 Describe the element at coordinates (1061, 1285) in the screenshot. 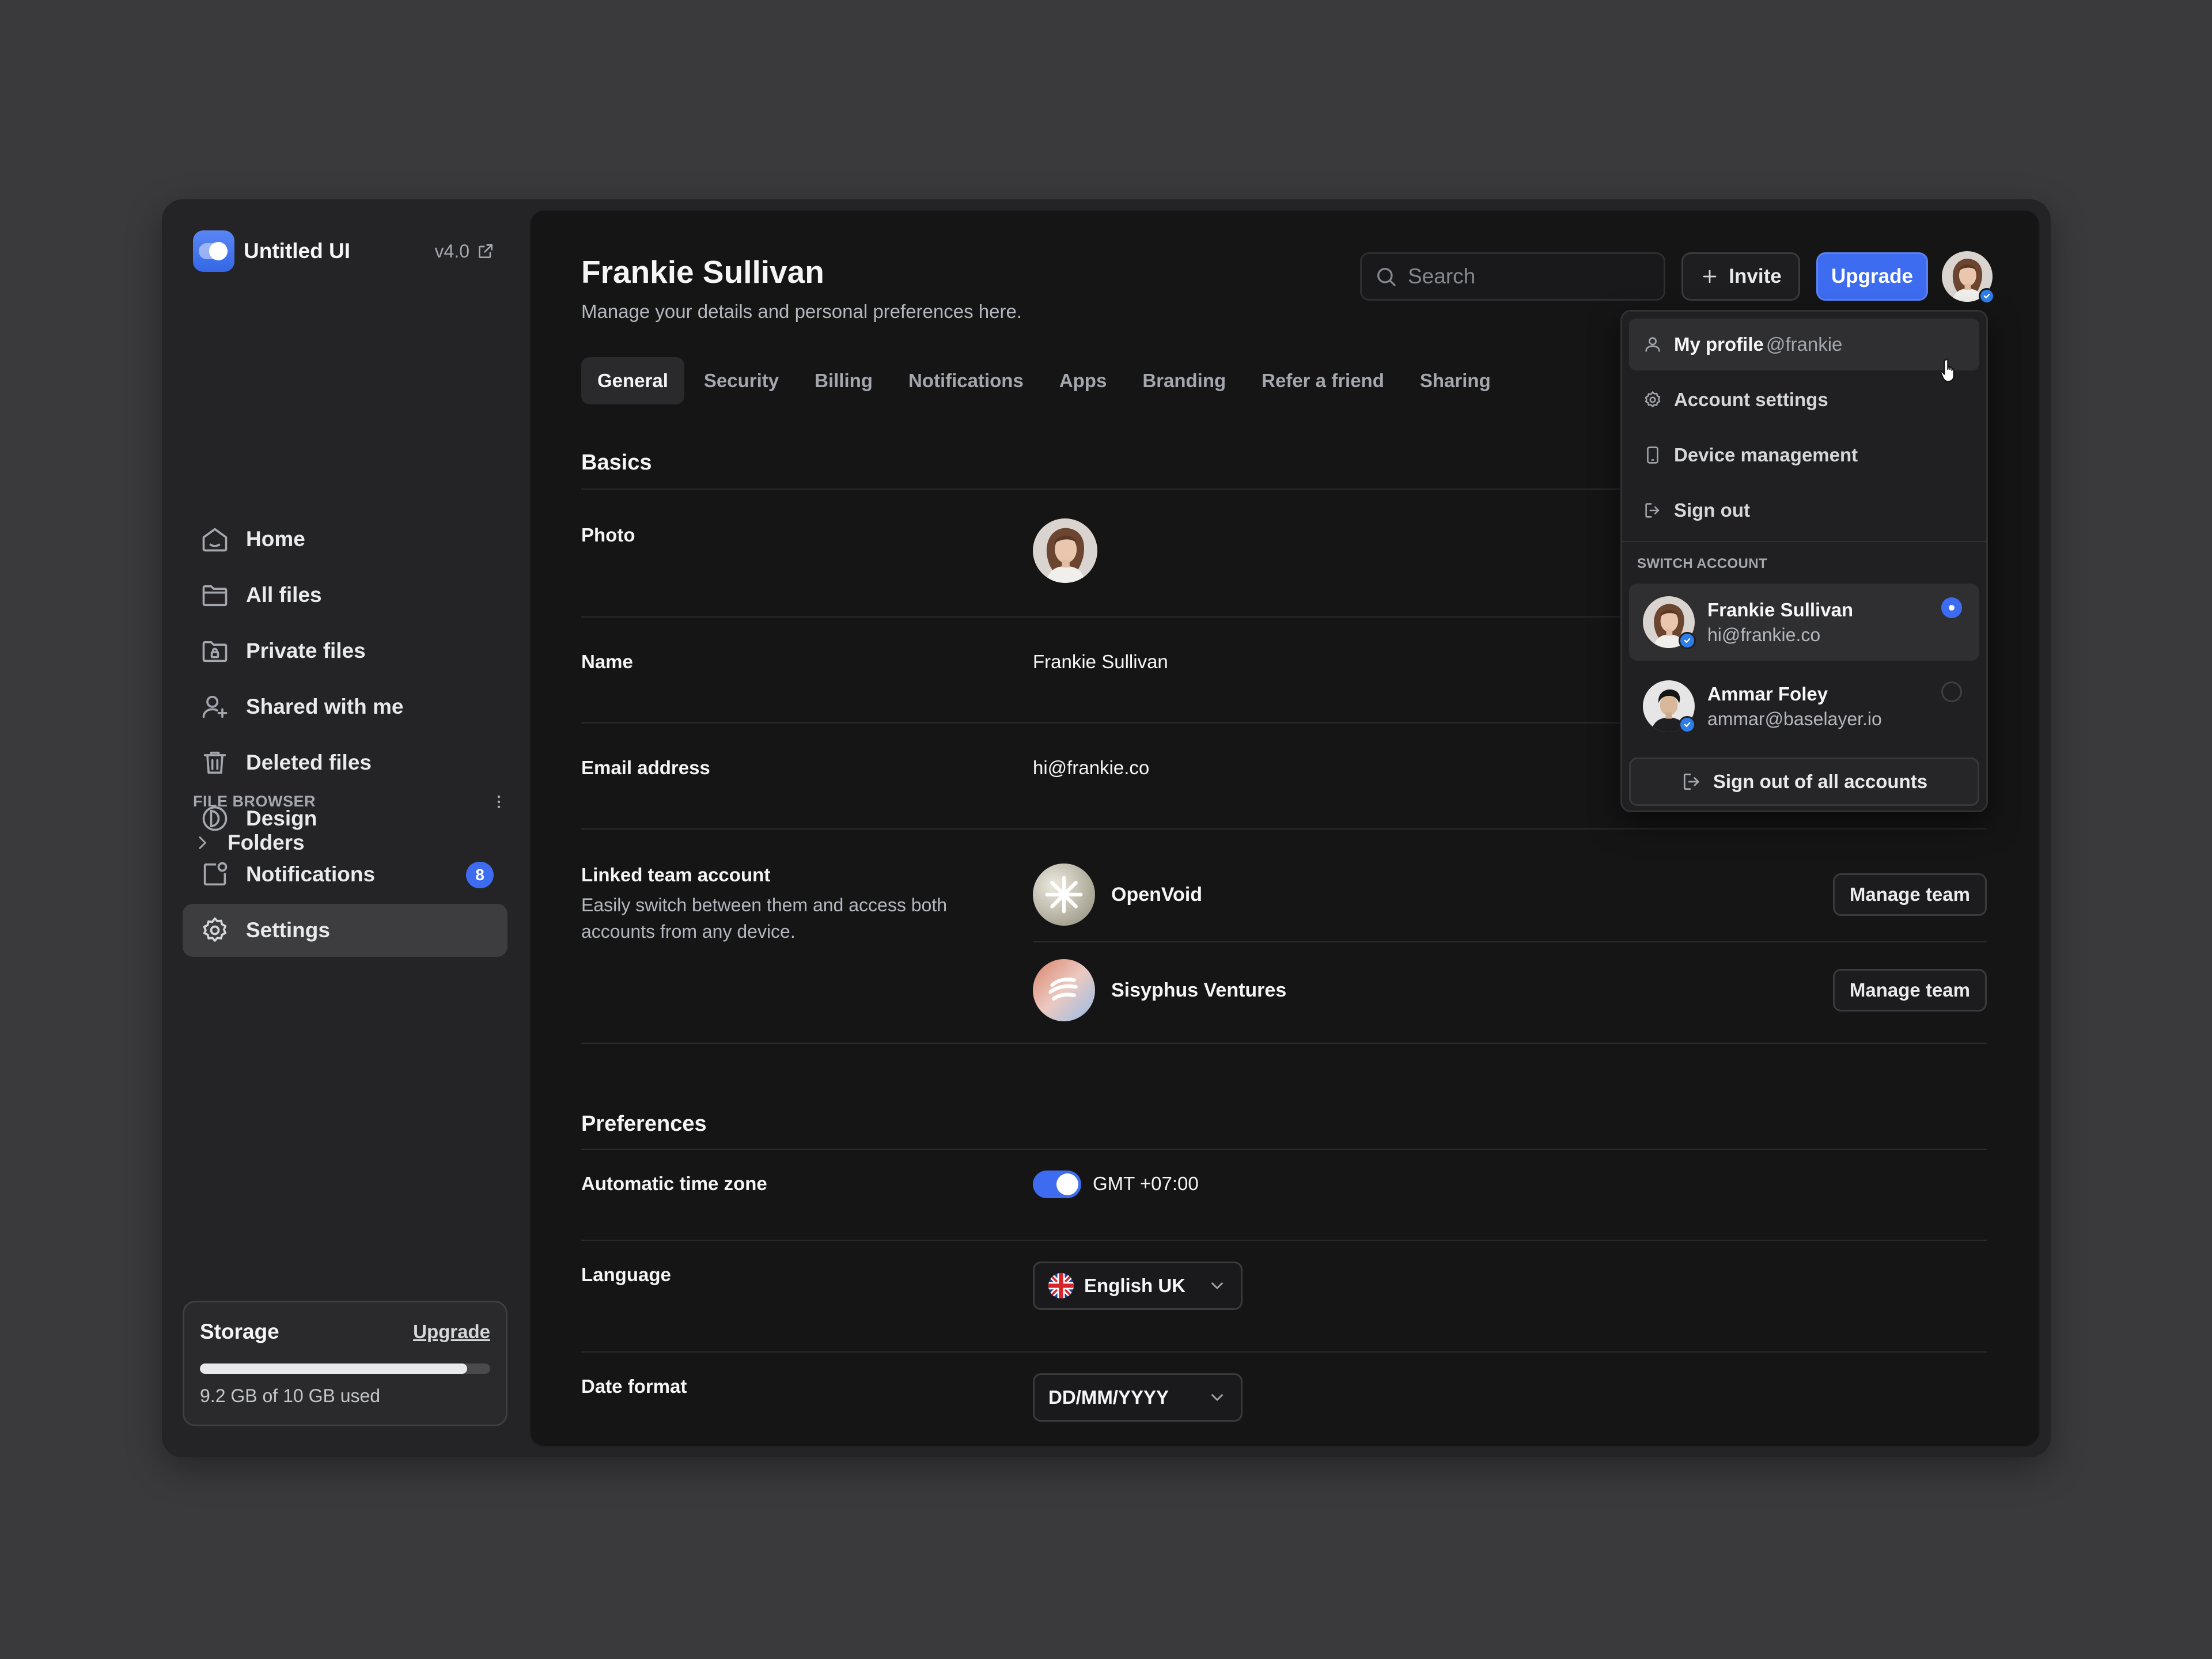

I see `uk-flag-icon` at that location.